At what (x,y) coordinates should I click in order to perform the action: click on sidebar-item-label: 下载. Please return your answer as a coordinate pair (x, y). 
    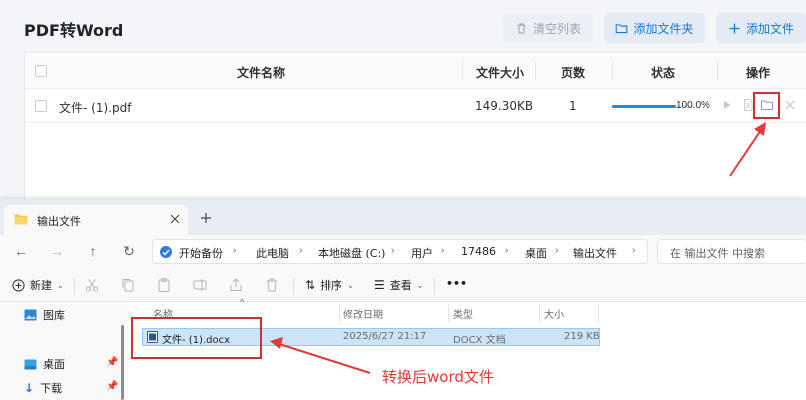
    Looking at the image, I should click on (51, 388).